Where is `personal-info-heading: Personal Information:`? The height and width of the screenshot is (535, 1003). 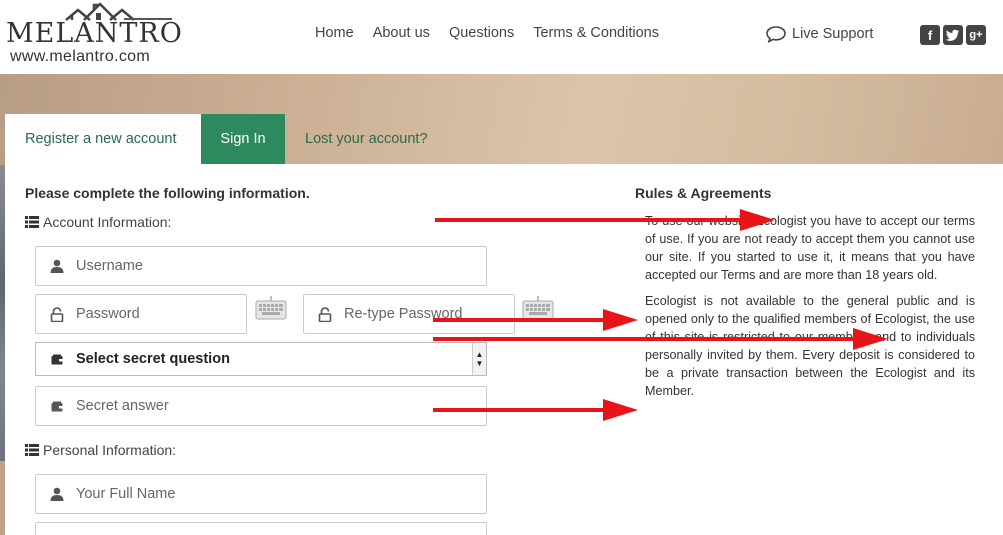 personal-info-heading: Personal Information: is located at coordinates (100, 450).